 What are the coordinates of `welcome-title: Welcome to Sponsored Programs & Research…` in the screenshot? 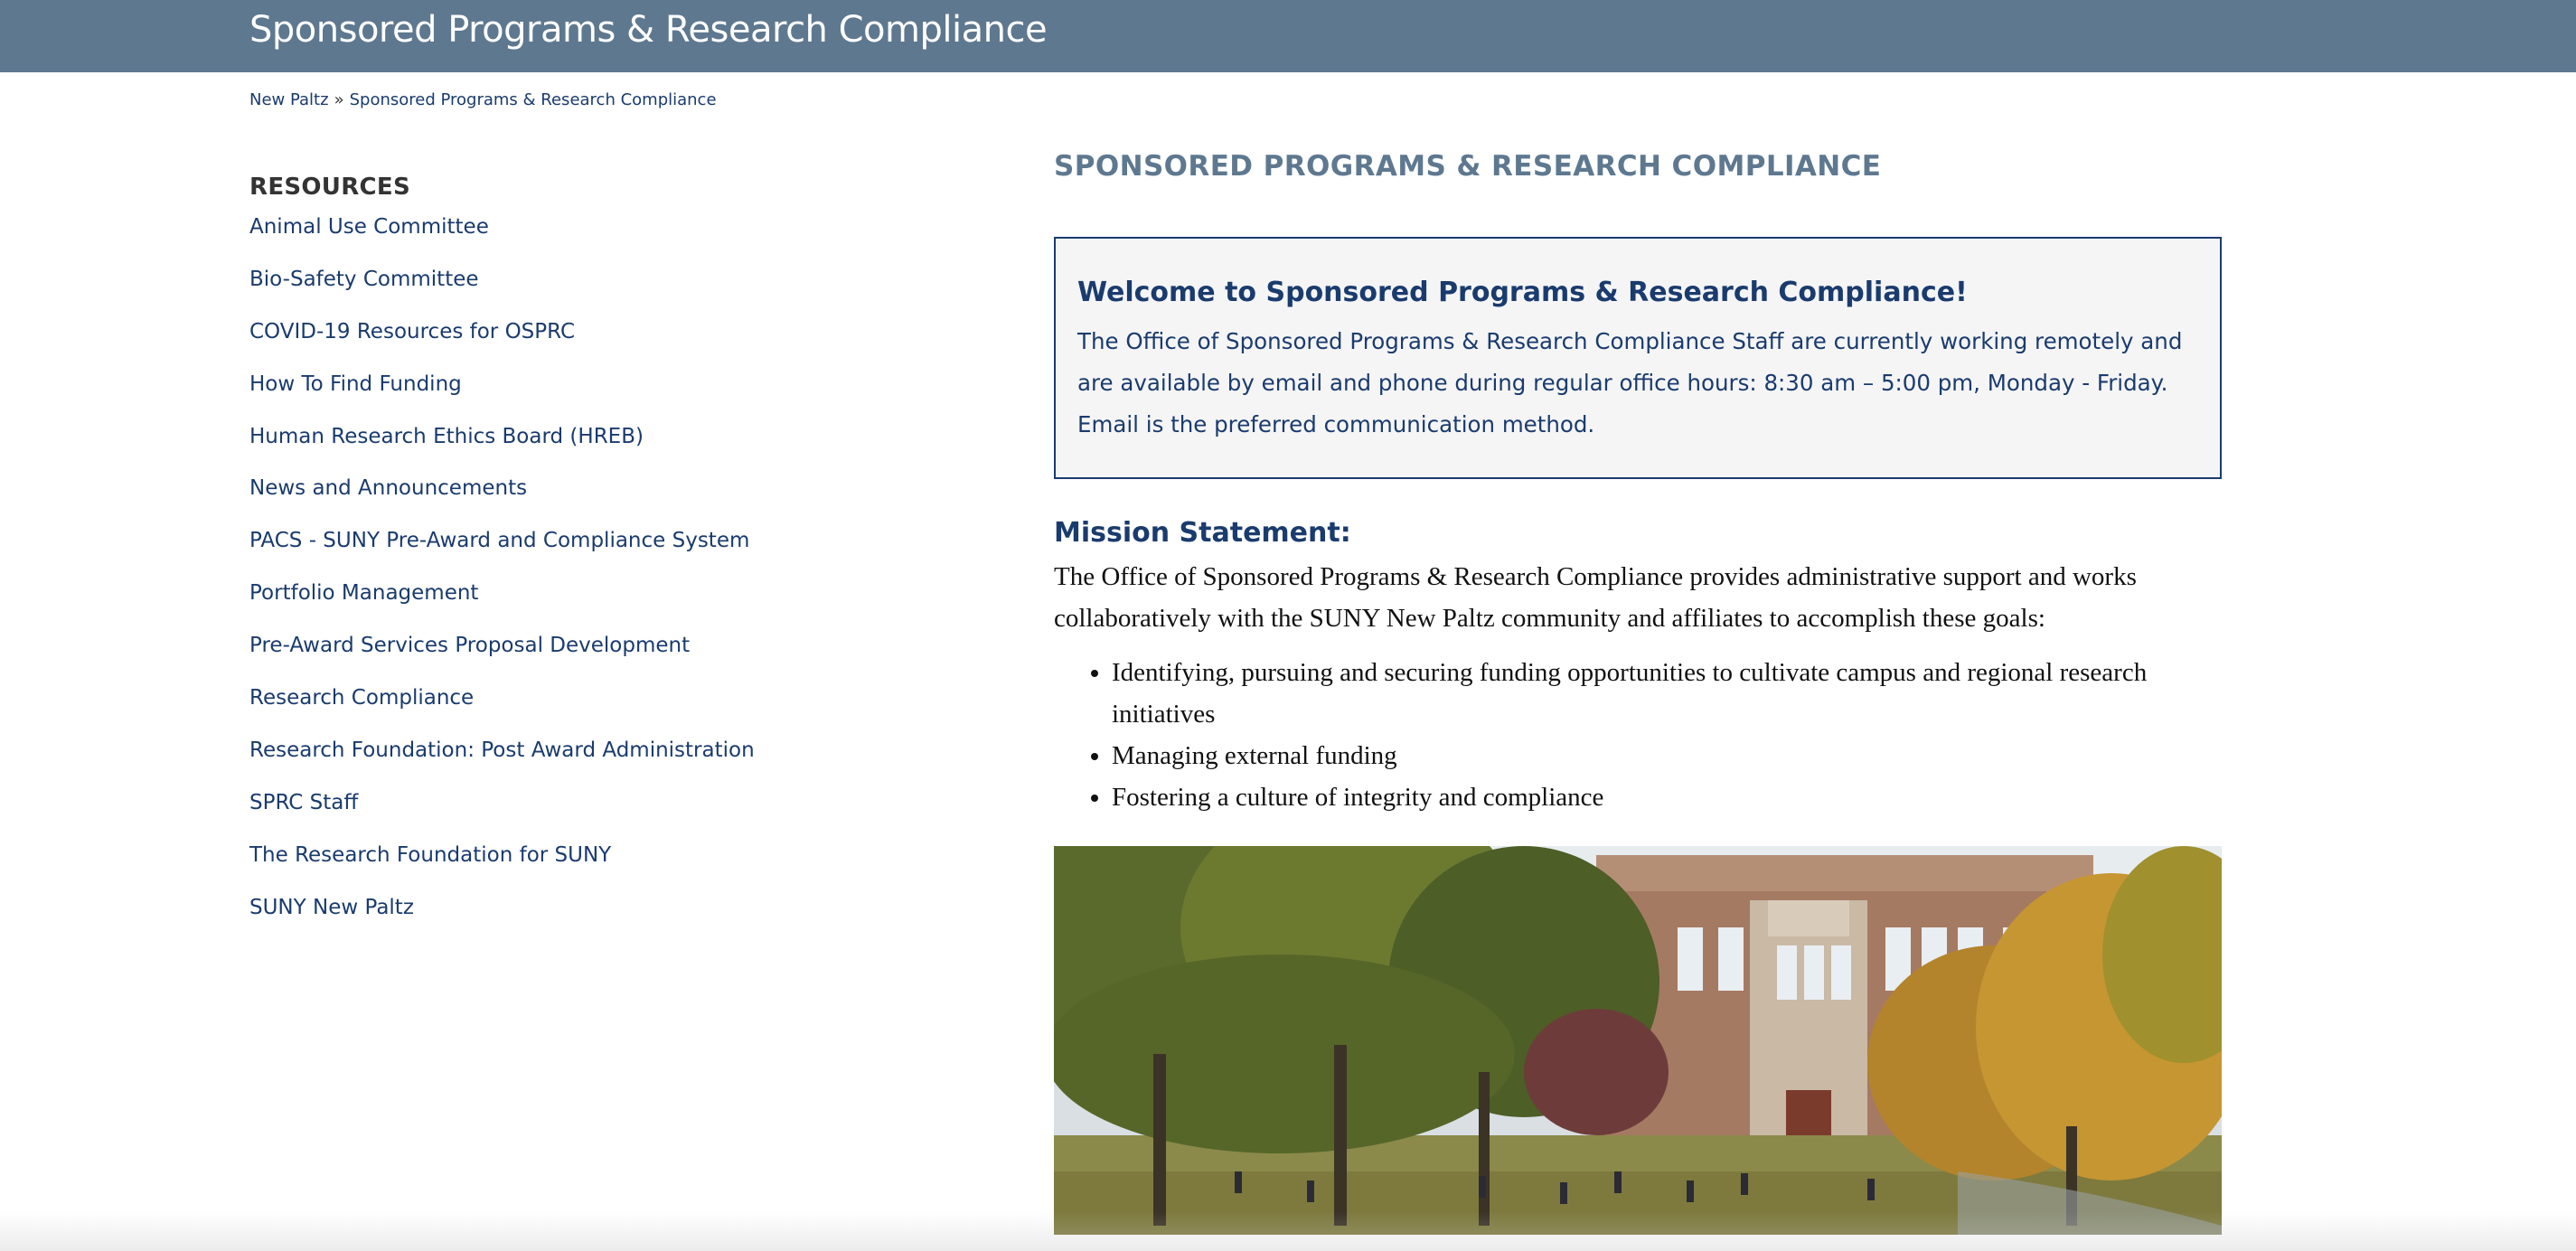 It's located at (1522, 293).